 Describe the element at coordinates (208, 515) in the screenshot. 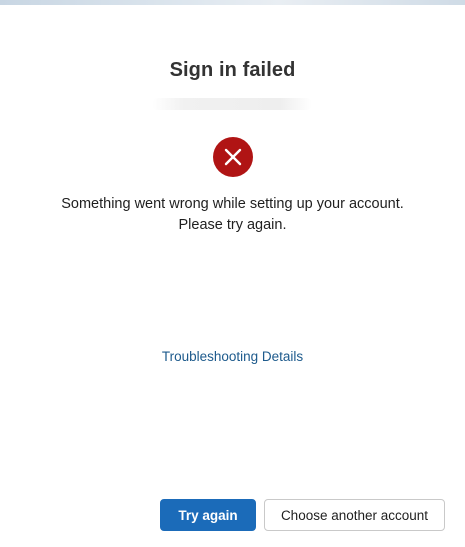

I see `try-again-button: Try again` at that location.